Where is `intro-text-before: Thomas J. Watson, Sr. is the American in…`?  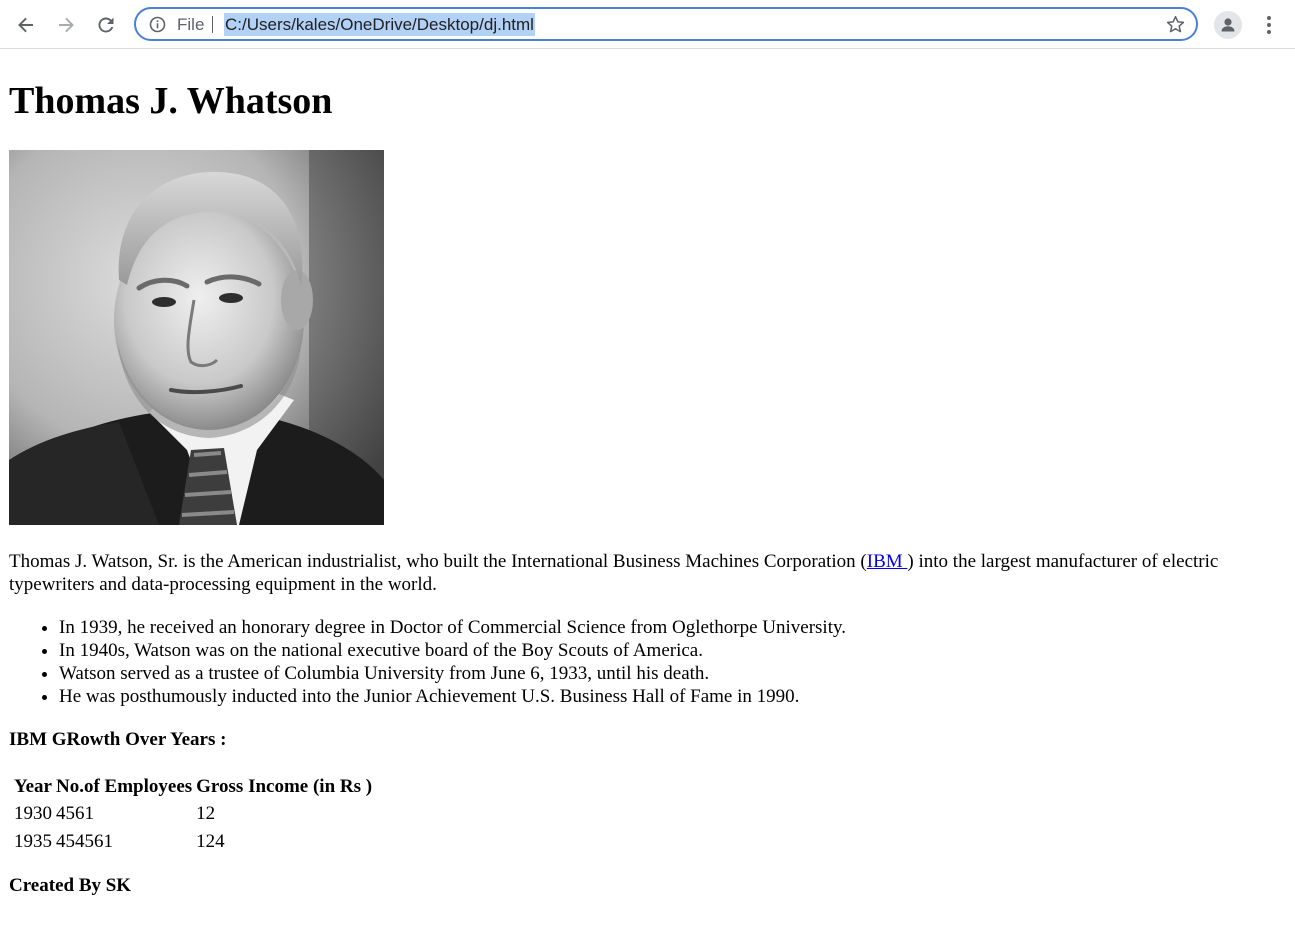
intro-text-before: Thomas J. Watson, Sr. is the American in… is located at coordinates (438, 561).